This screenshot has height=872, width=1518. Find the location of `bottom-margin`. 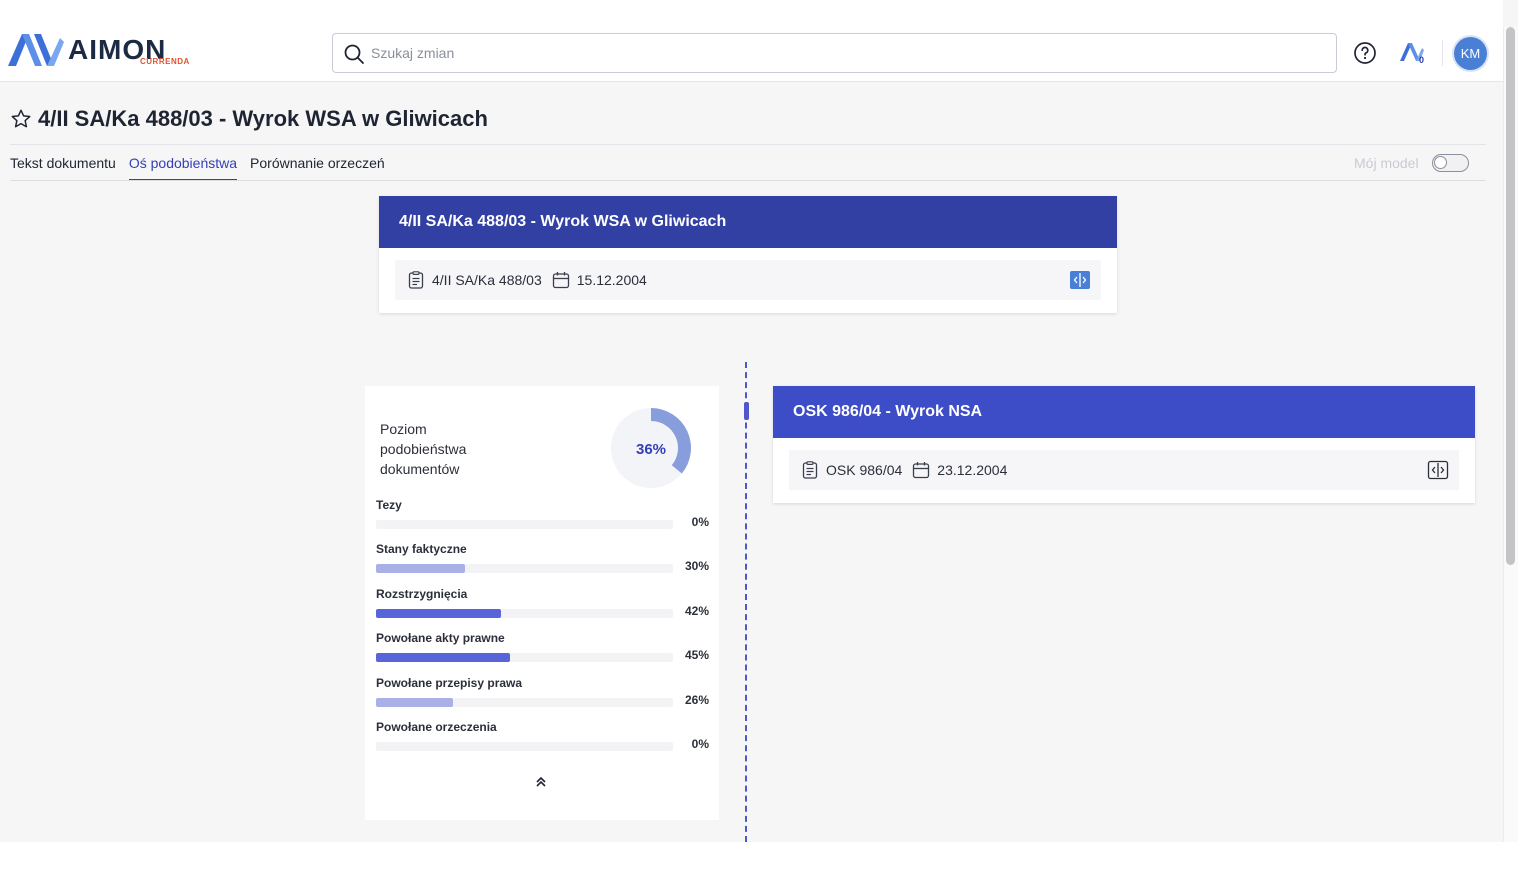

bottom-margin is located at coordinates (759, 857).